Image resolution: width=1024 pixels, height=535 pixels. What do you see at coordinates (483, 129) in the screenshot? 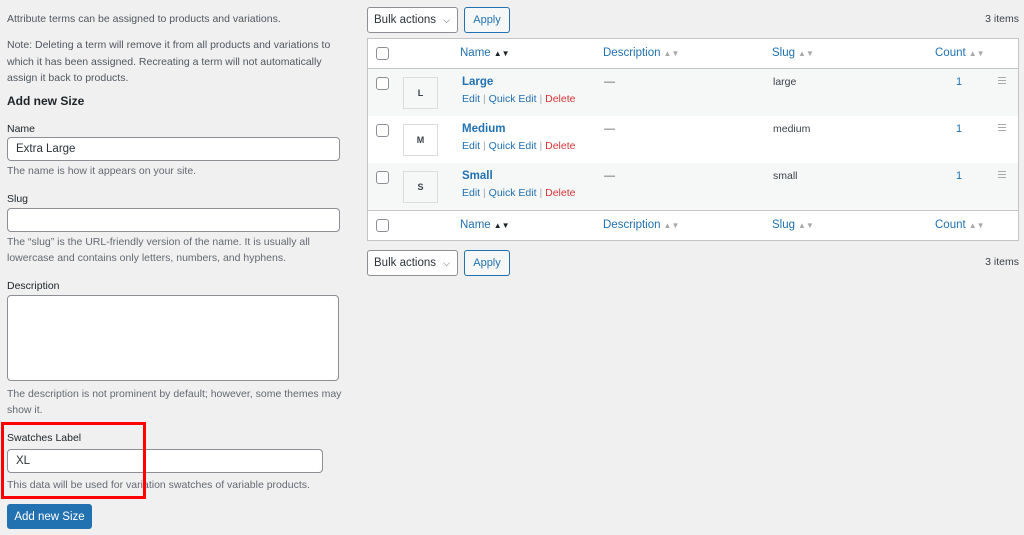
I see `term-name-link: Medium` at bounding box center [483, 129].